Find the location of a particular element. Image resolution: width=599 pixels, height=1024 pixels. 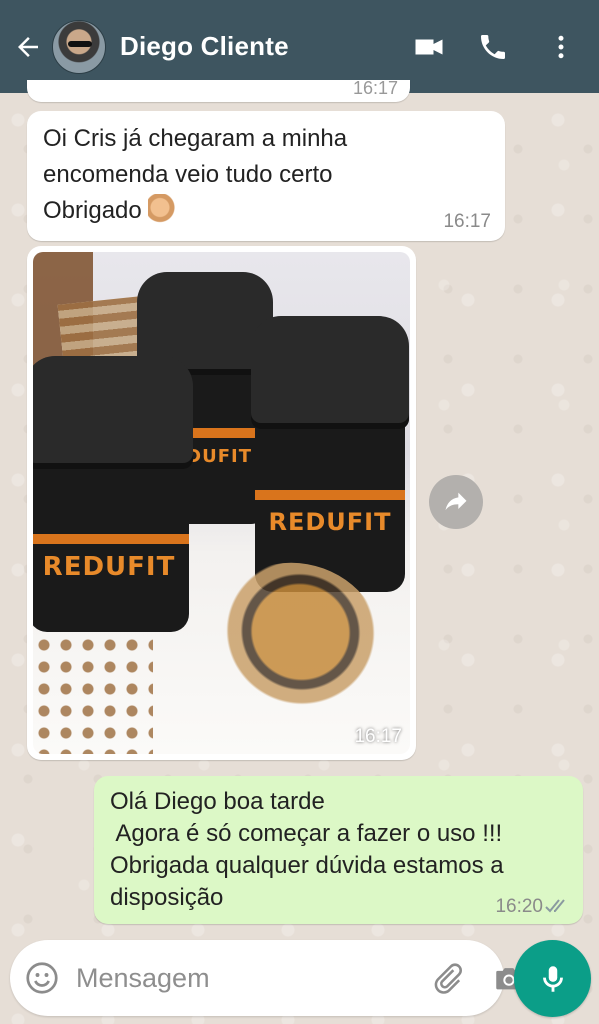

message-time: 16:20 is located at coordinates (519, 906).